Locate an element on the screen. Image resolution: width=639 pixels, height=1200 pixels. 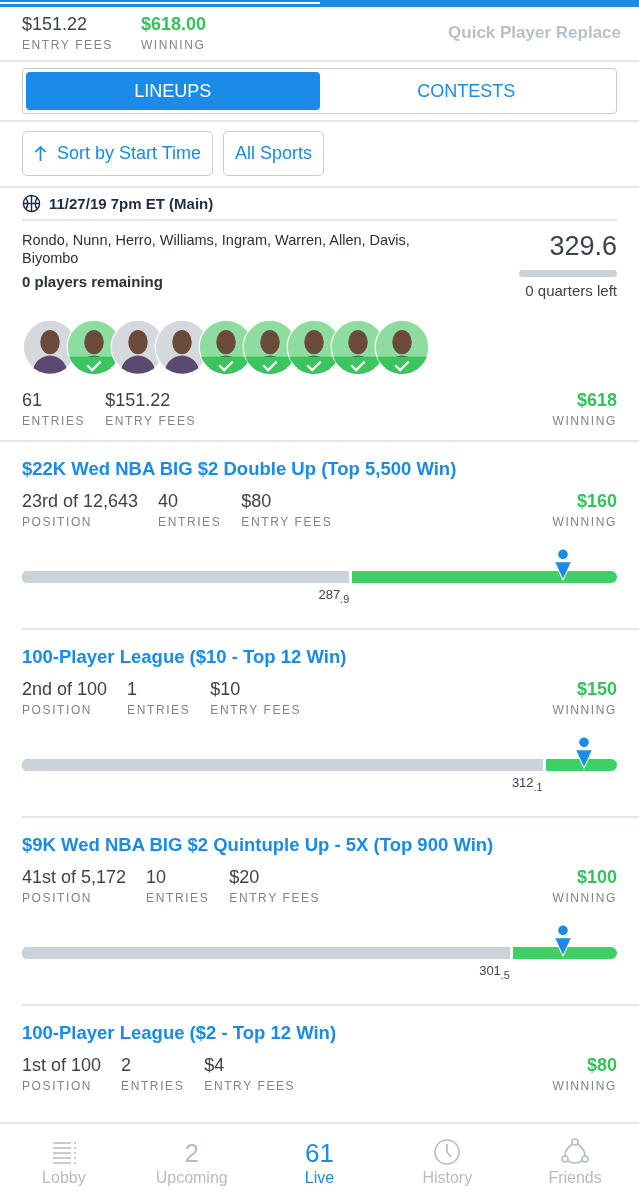
nav-tab: 2 Upcoming is located at coordinates (191, 1162).